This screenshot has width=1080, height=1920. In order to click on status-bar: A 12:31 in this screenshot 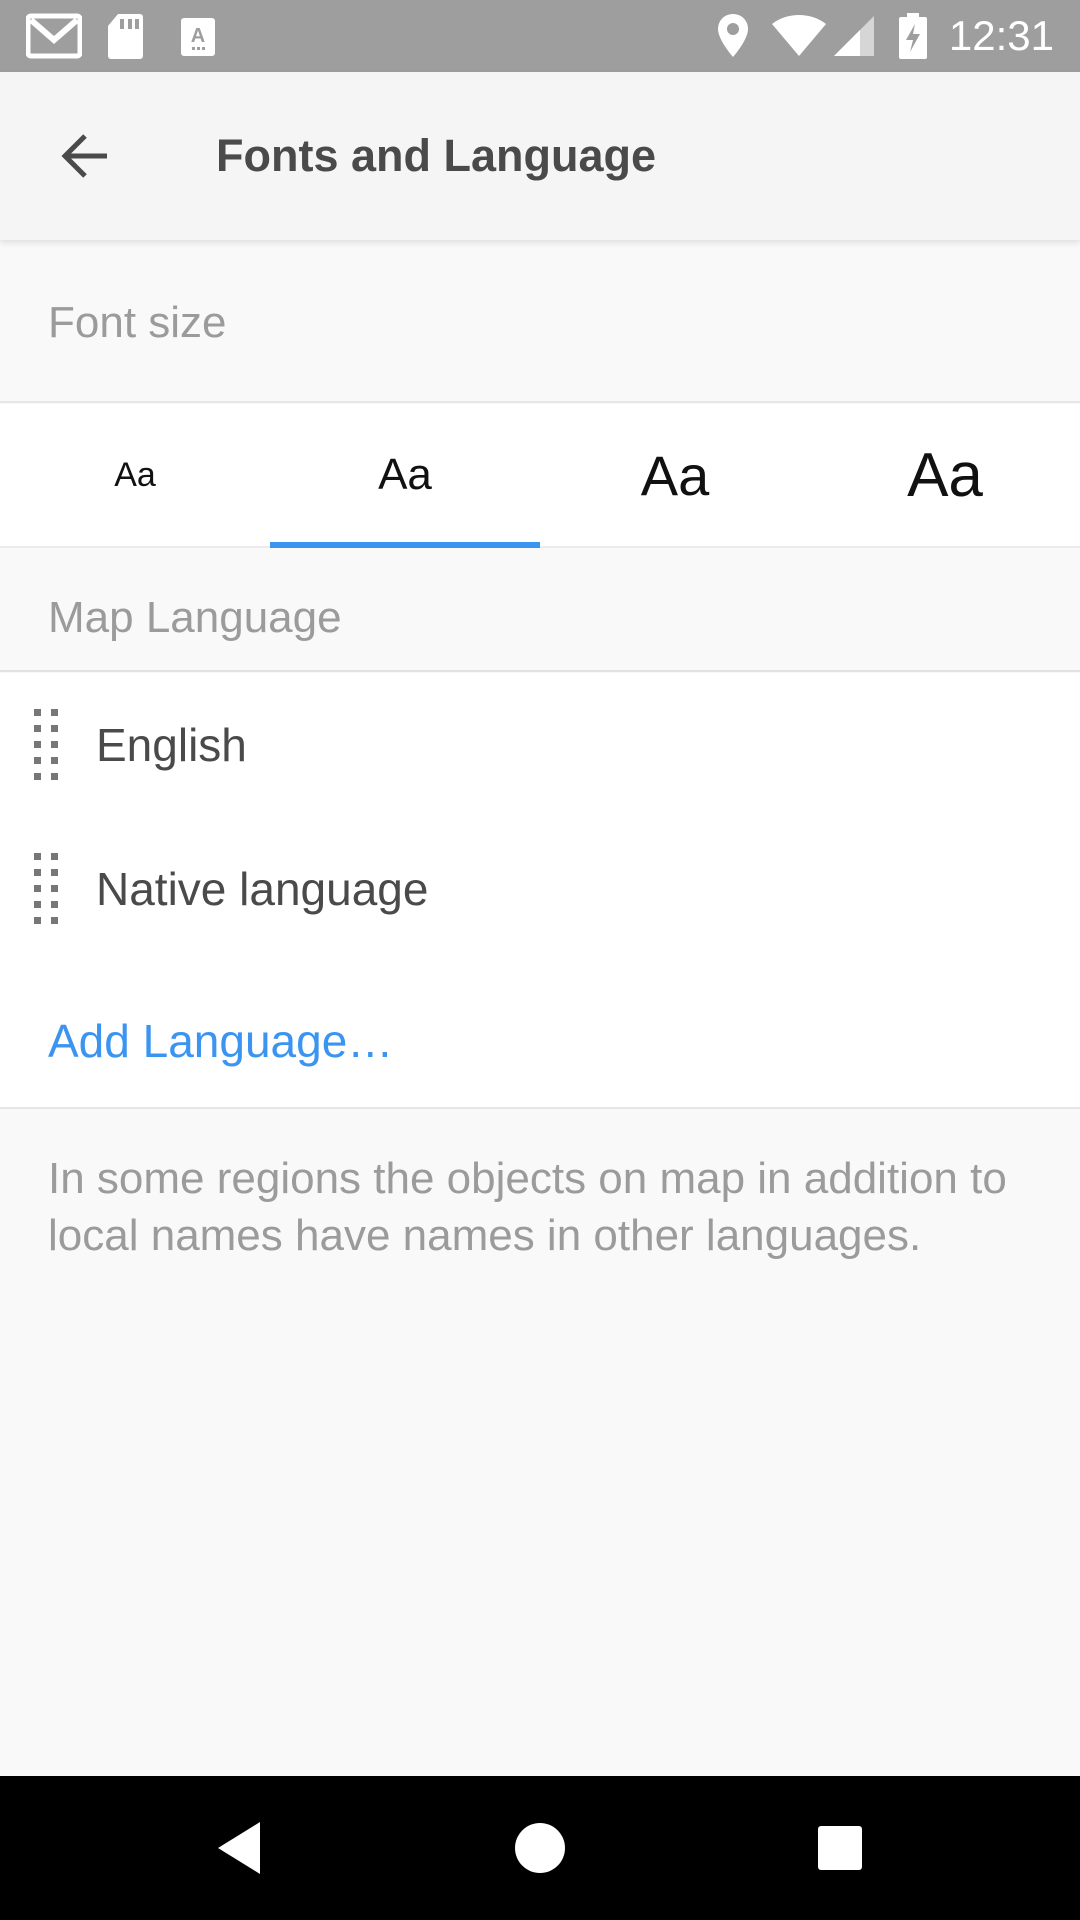, I will do `click(540, 36)`.